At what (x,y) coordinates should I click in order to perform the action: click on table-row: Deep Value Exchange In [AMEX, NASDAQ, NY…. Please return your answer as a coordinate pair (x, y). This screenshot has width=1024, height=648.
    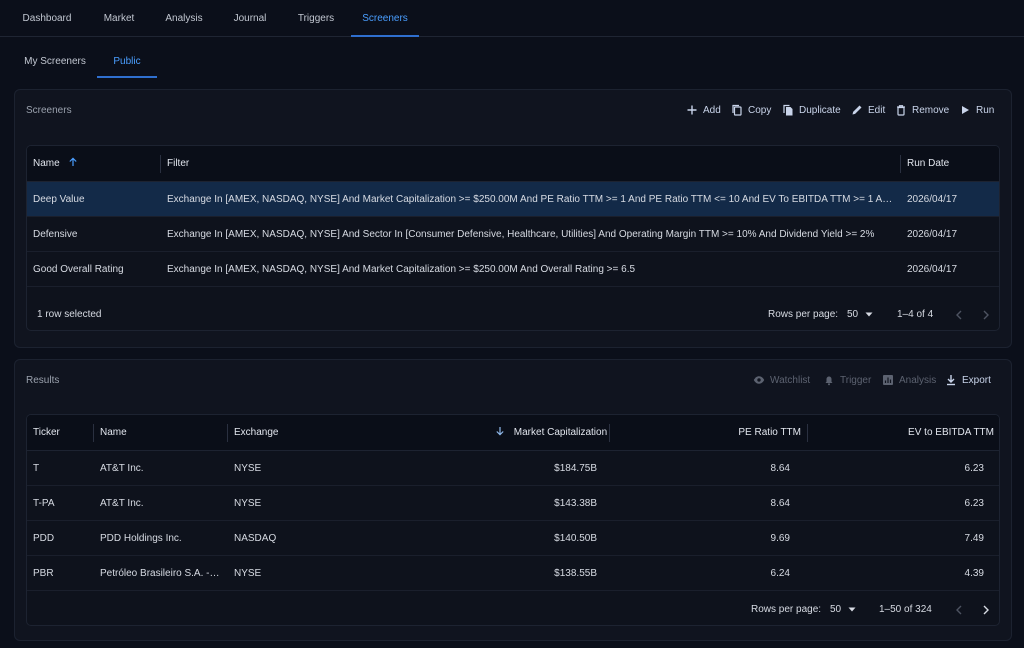
    Looking at the image, I should click on (513, 199).